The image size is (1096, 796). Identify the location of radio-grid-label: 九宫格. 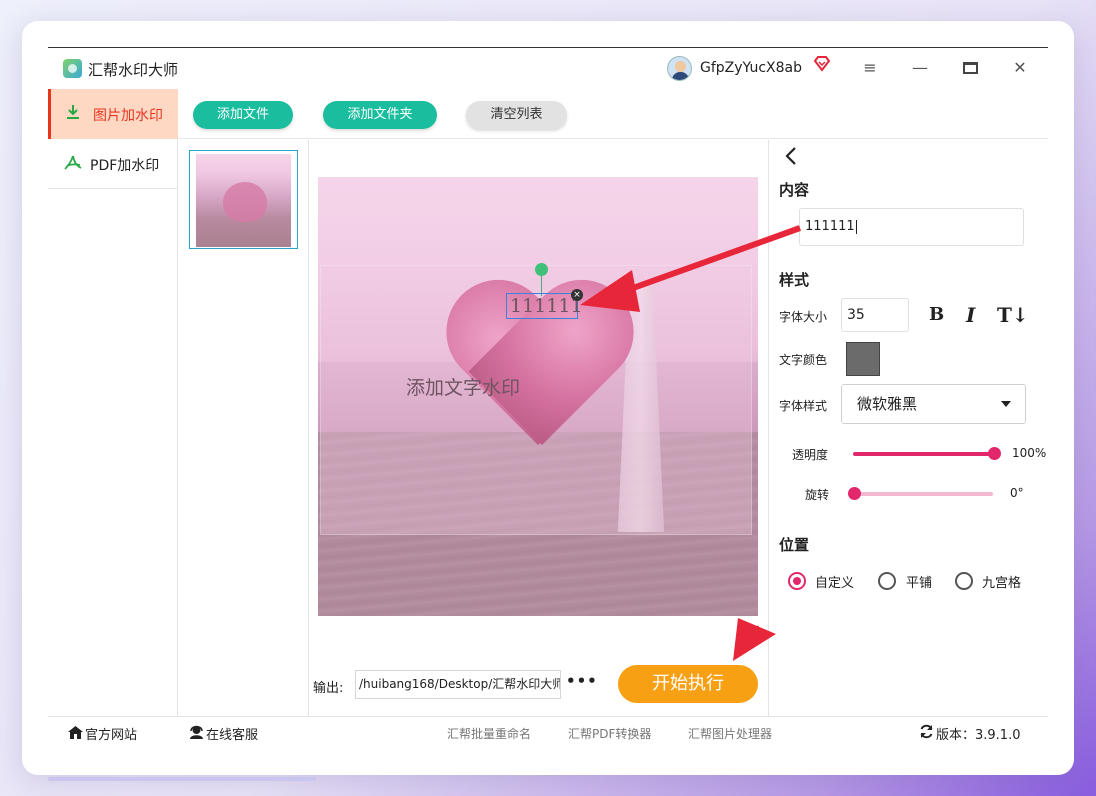
(1001, 581).